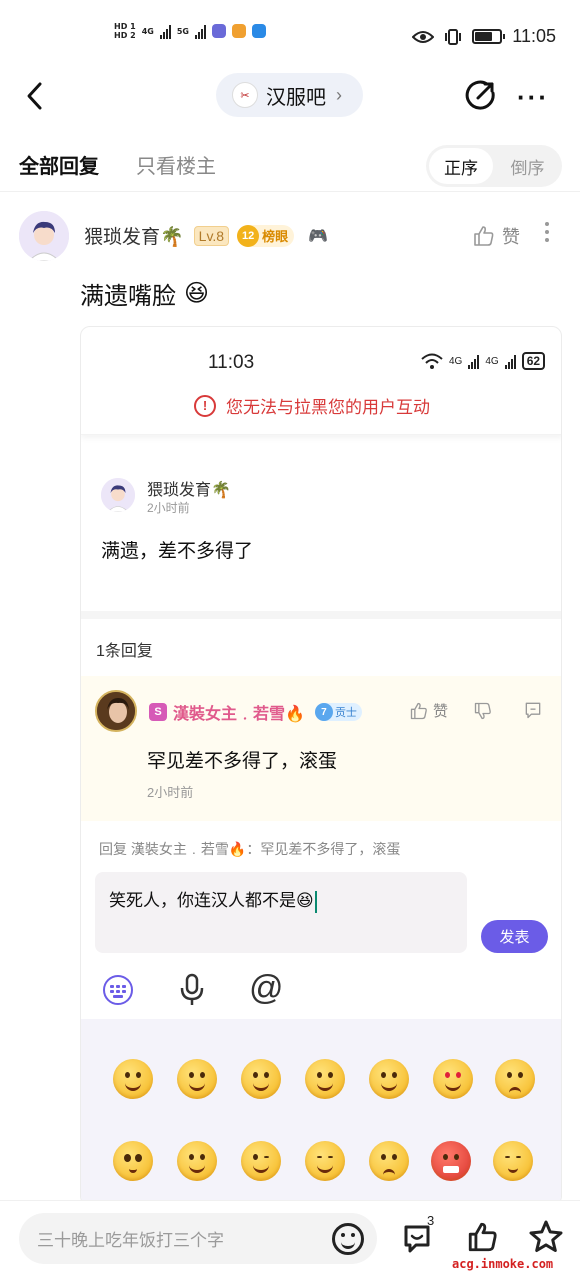 This screenshot has width=580, height=1276. Describe the element at coordinates (125, 35) in the screenshot. I see `sim2-label: HD 2` at that location.